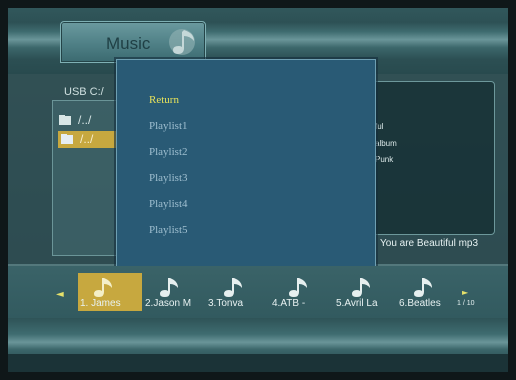 This screenshot has width=516, height=380. Describe the element at coordinates (466, 303) in the screenshot. I see `page-indicator: 1 / 10` at that location.